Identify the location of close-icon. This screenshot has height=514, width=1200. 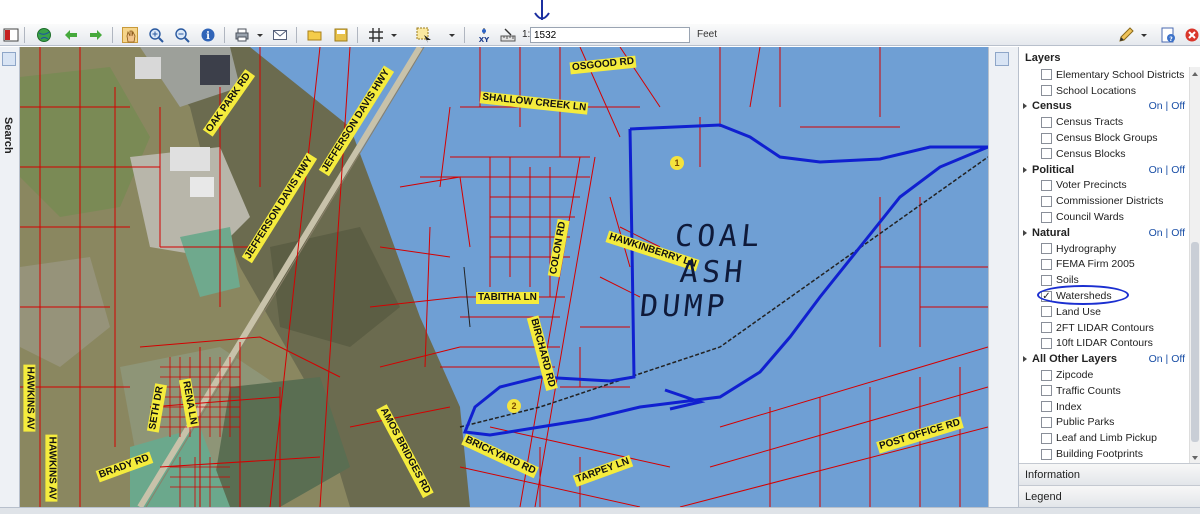
(1192, 35).